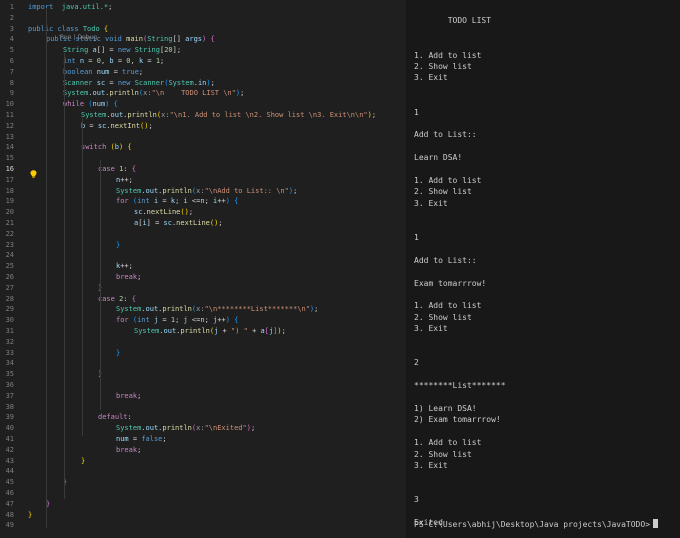  What do you see at coordinates (9, 266) in the screenshot?
I see `line-number: 25` at bounding box center [9, 266].